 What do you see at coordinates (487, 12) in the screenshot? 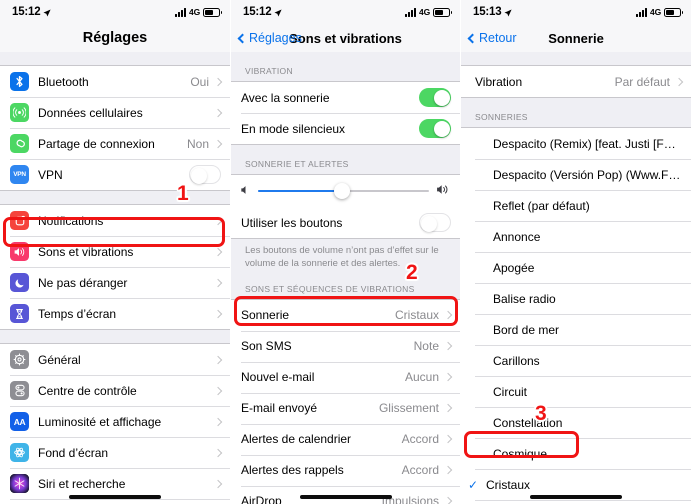
I see `status-time: 15:13` at bounding box center [487, 12].